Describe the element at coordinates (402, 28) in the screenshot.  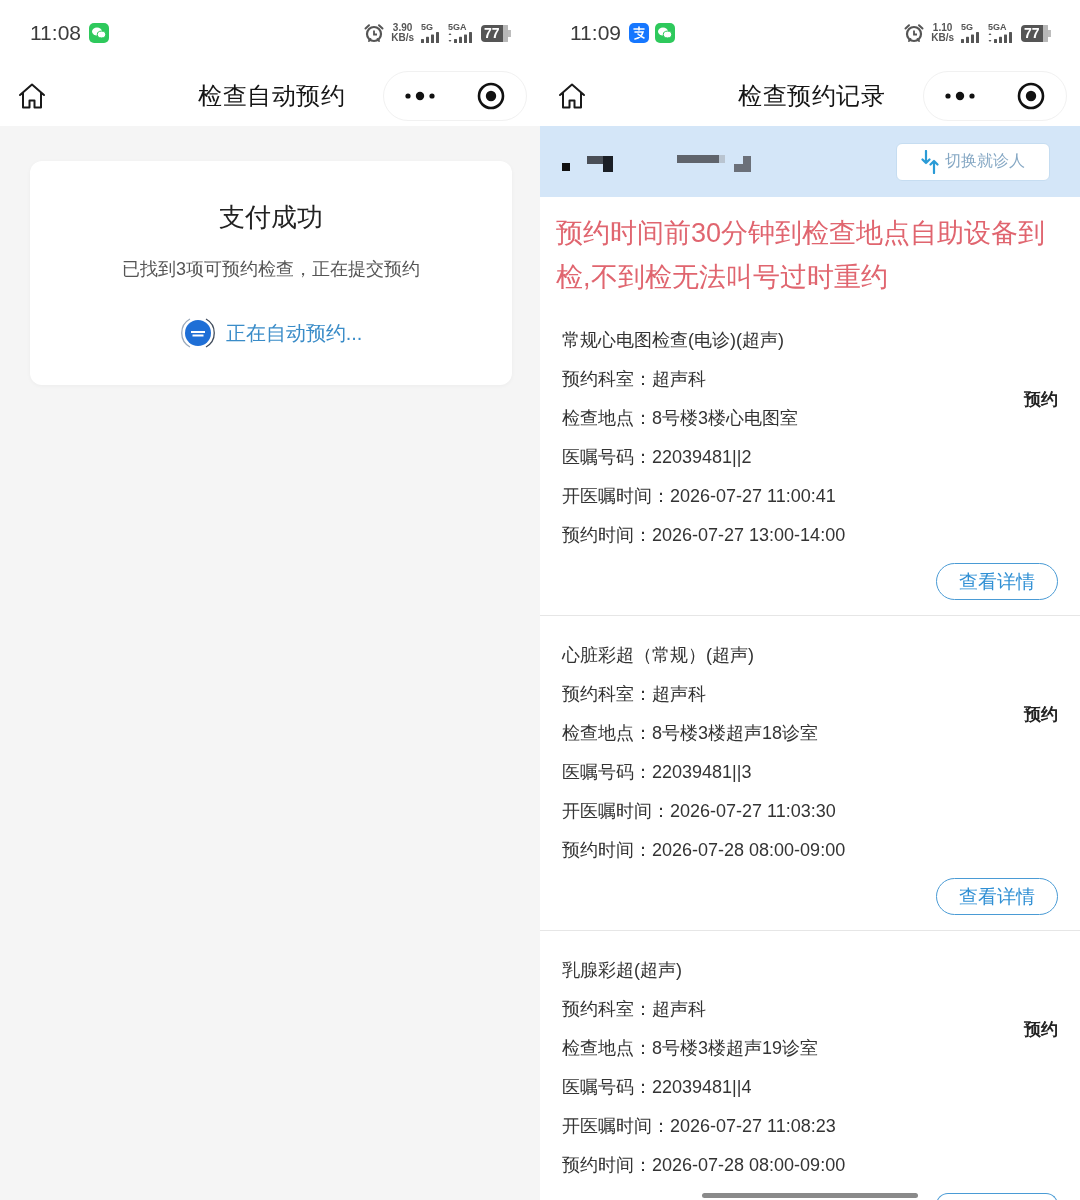
I see `network-speed: 3.90` at that location.